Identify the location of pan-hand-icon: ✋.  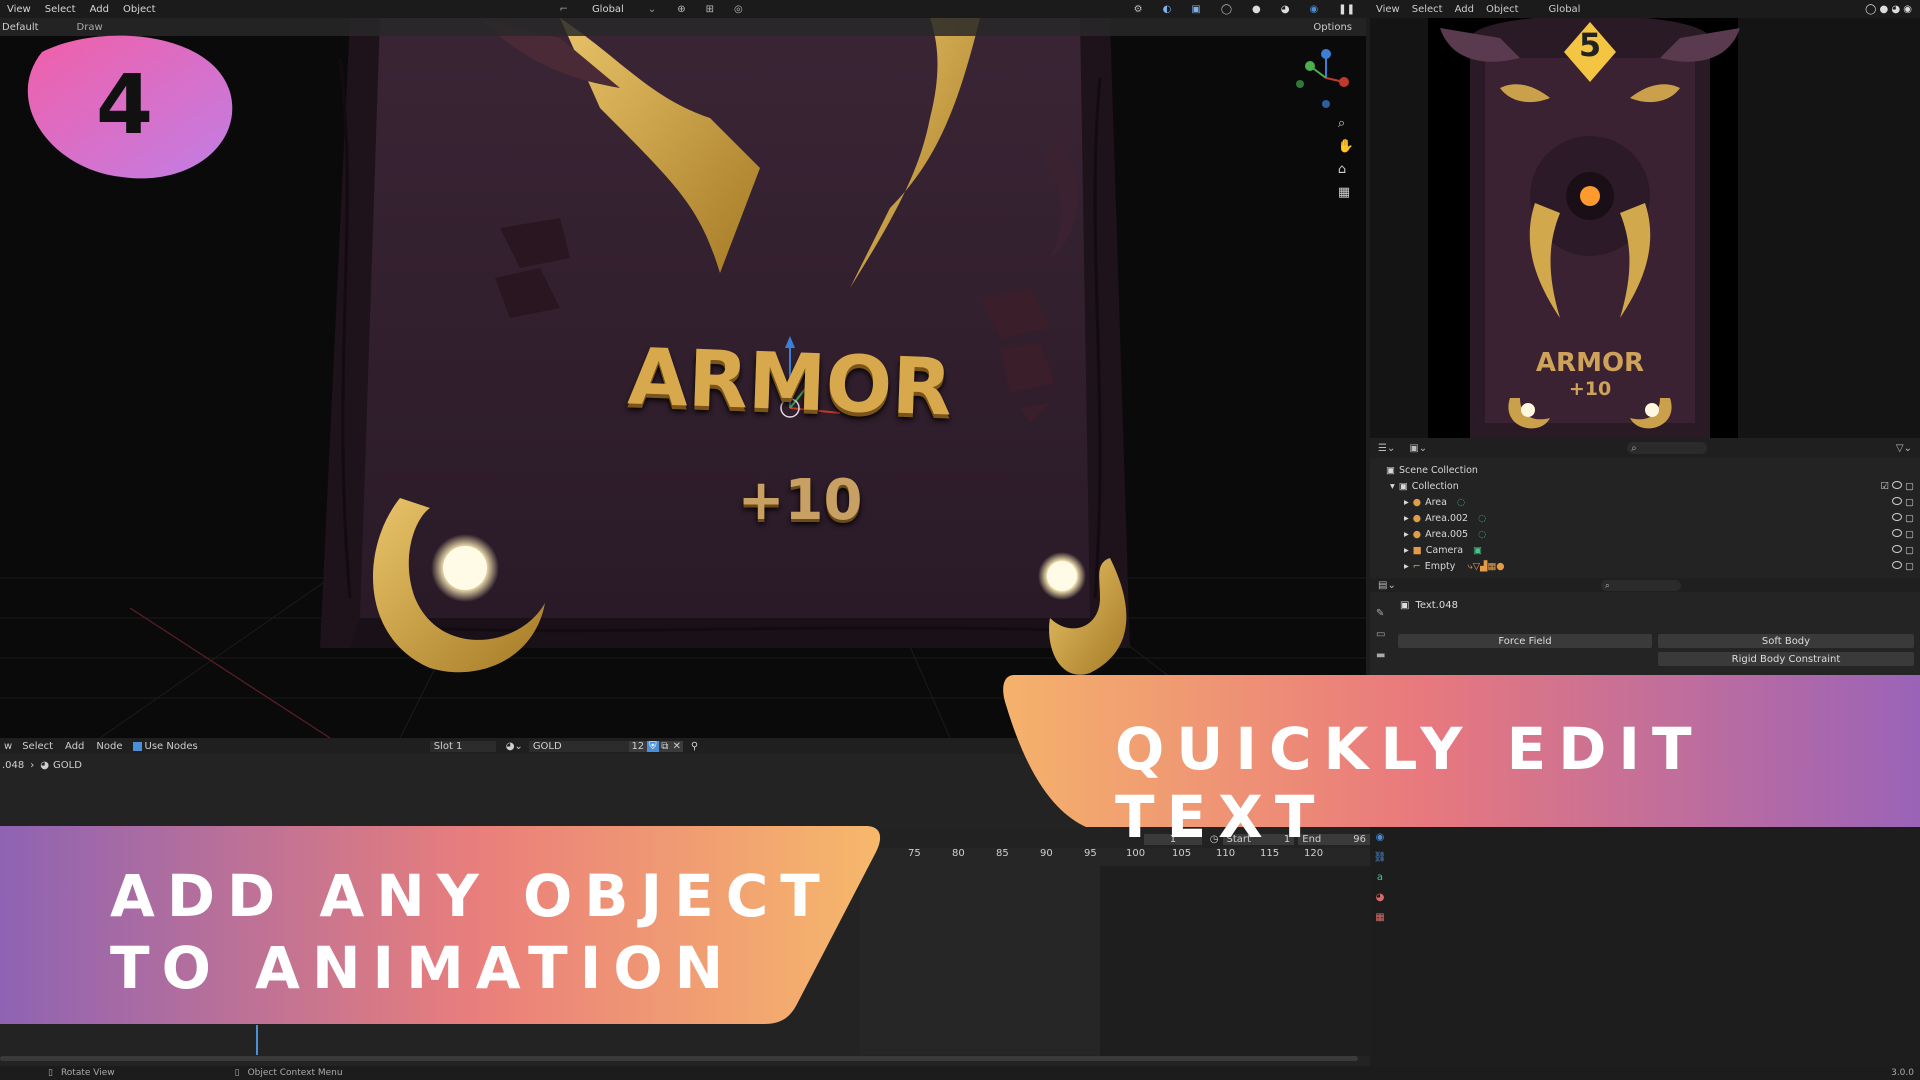
(1346, 146).